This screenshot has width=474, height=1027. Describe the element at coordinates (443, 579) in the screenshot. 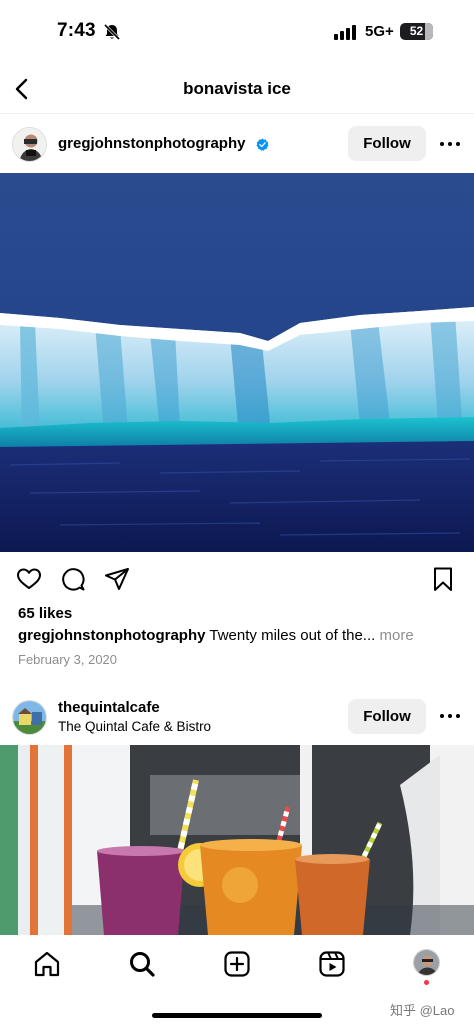

I see `bookmark-icon` at that location.